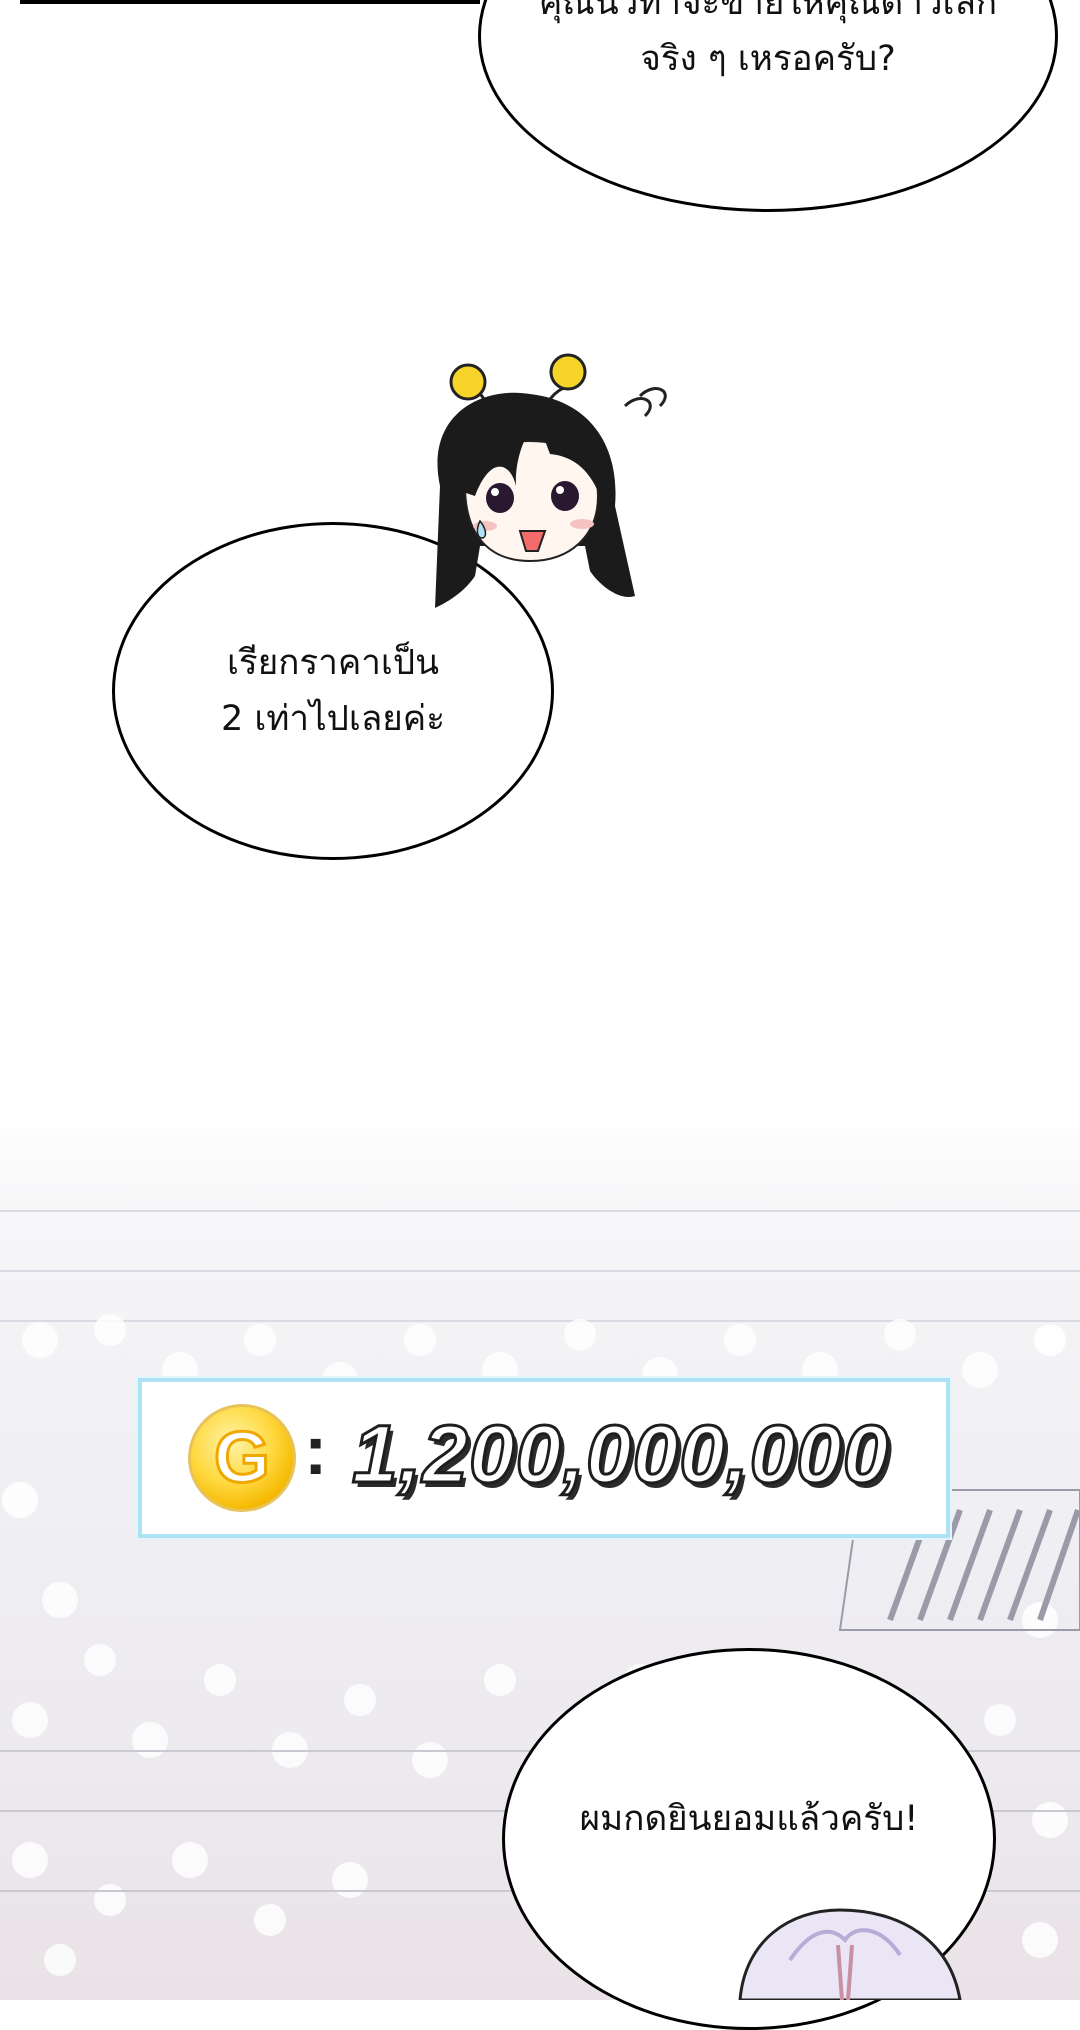 This screenshot has width=1080, height=2030. Describe the element at coordinates (768, 11) in the screenshot. I see `bubble-top-line-1: คุณนัวทำจะขายให้คุณดำวเลิก` at that location.